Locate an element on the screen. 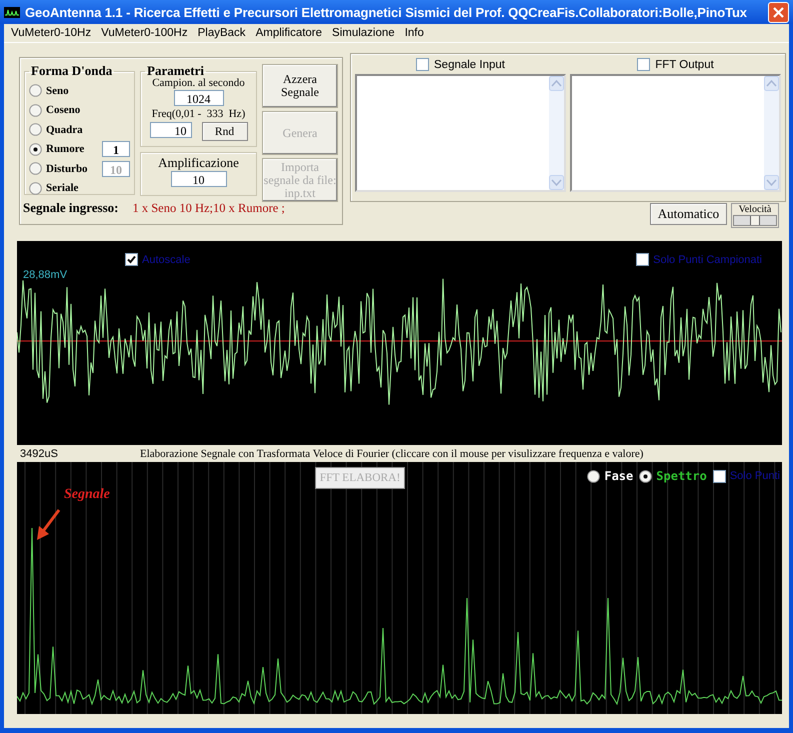 The height and width of the screenshot is (733, 793). radio-label: Rumore is located at coordinates (66, 149).